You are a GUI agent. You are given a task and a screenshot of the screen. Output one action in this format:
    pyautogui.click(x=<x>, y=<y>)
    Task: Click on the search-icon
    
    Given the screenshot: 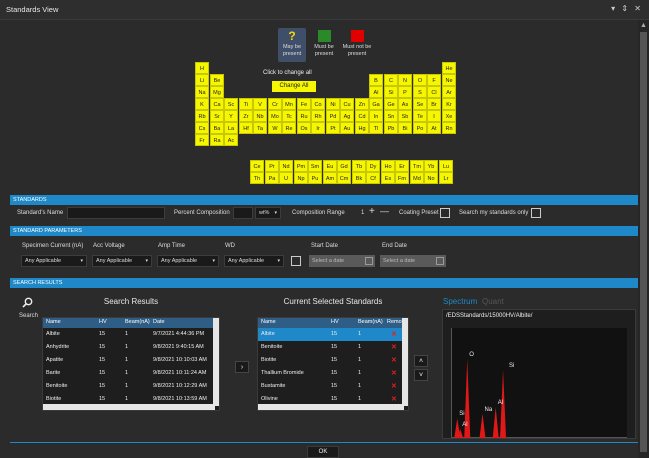 What is the action you would take?
    pyautogui.click(x=27, y=303)
    